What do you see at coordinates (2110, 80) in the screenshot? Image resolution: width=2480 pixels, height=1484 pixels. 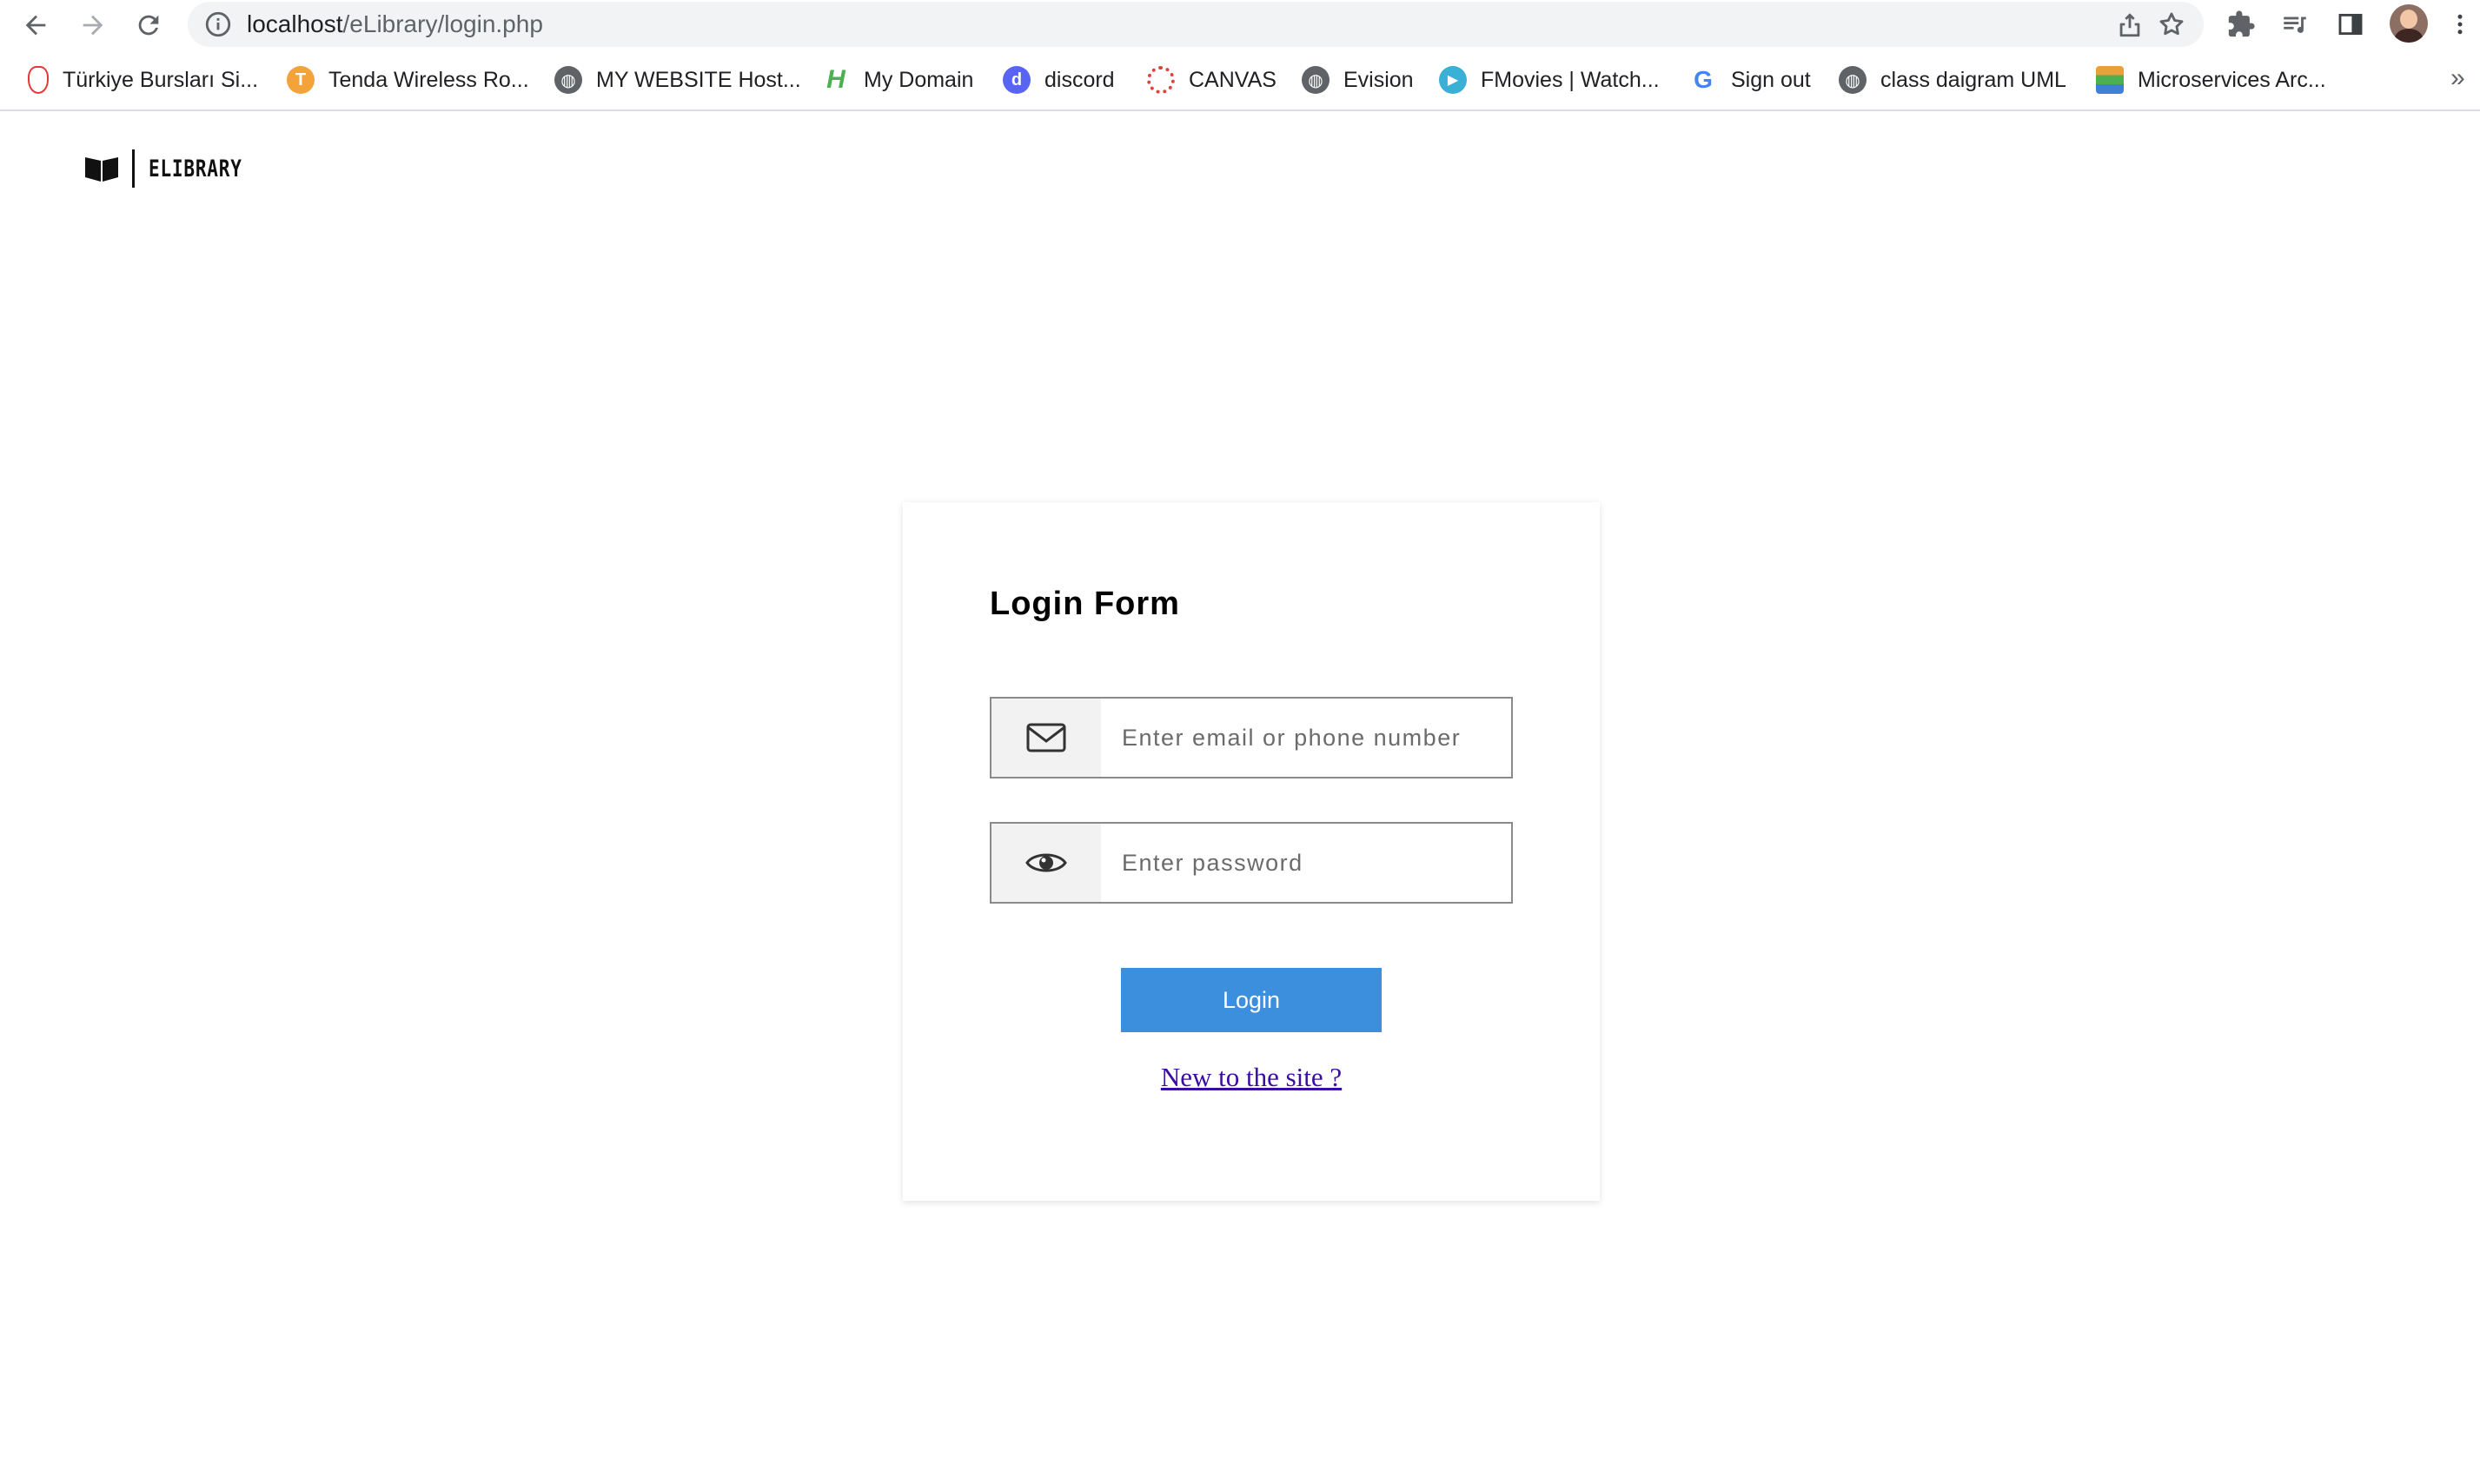 I see `layers-icon` at bounding box center [2110, 80].